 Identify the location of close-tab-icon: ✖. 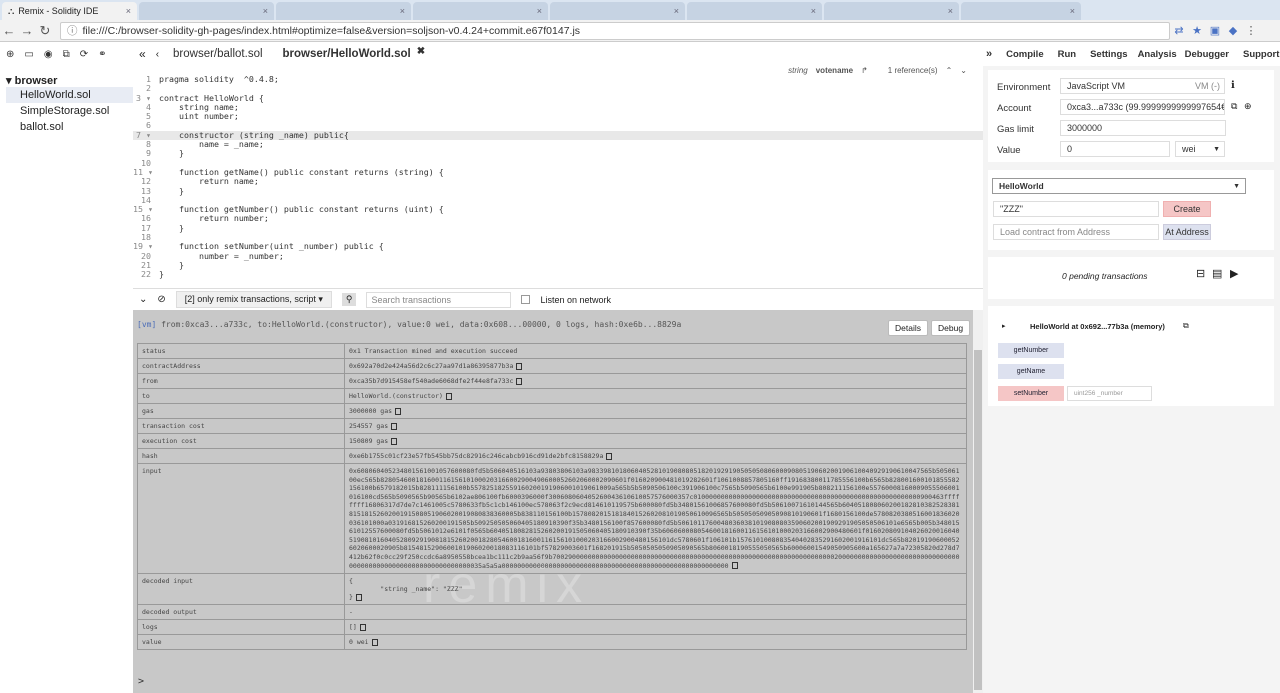
(421, 51).